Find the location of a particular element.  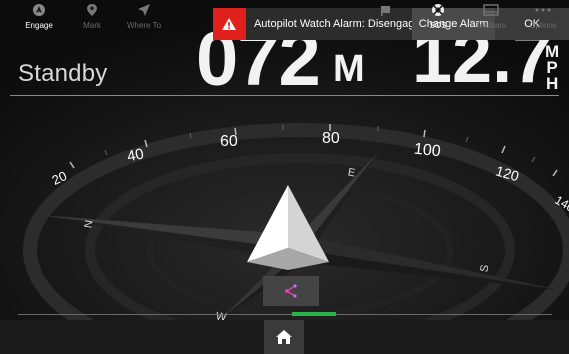

autopilot-mode: Standby is located at coordinates (63, 73).